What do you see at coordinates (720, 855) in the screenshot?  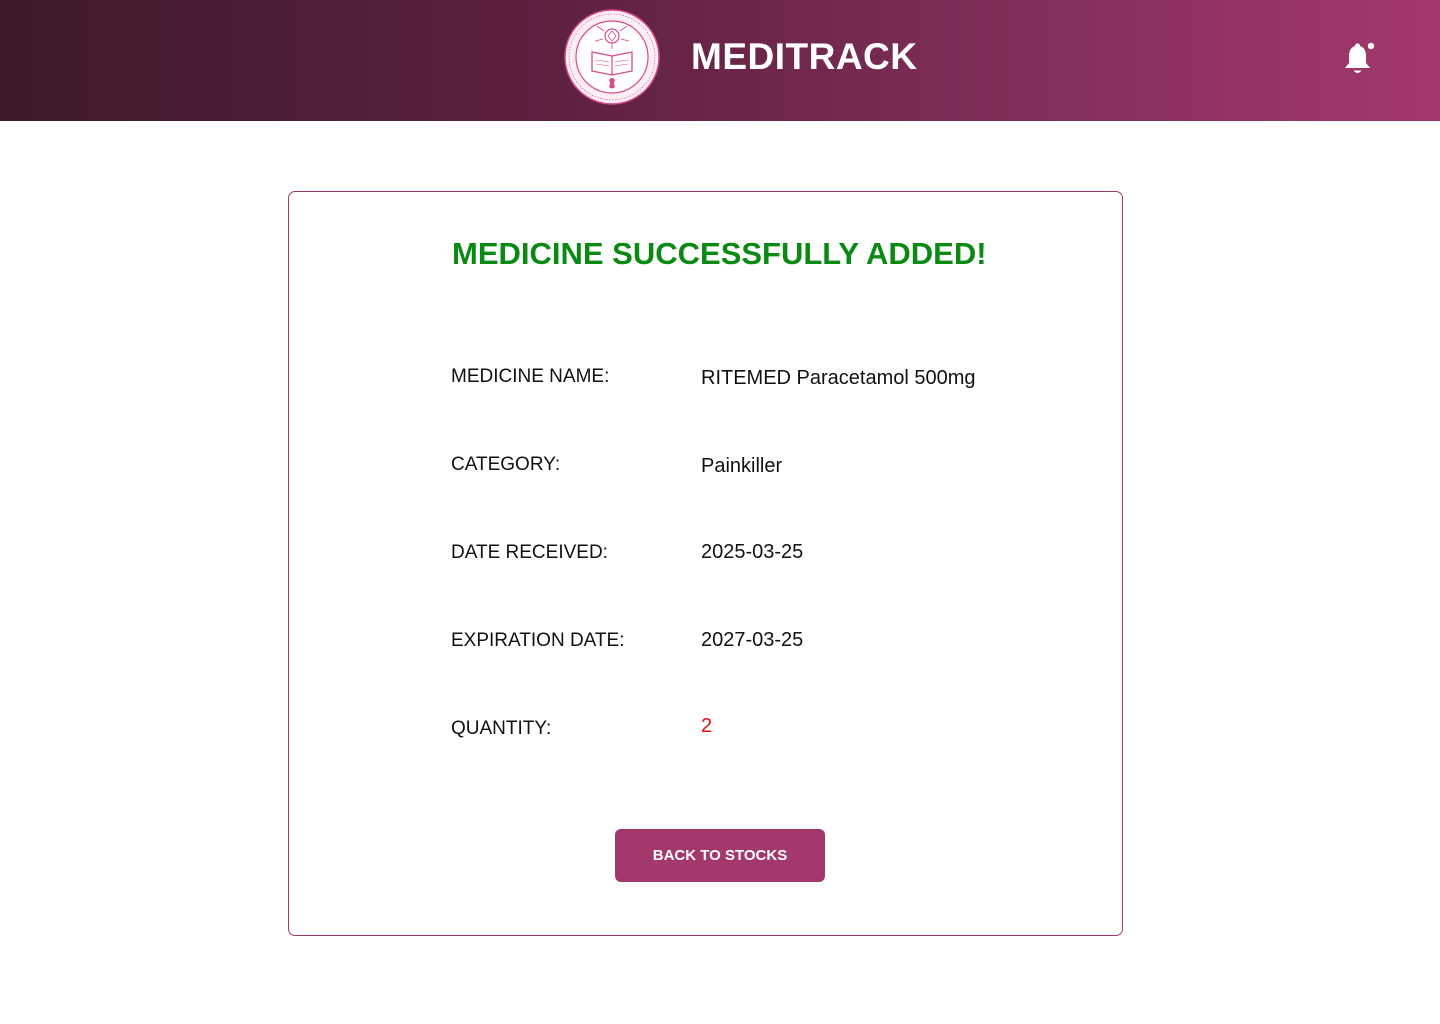 I see `back-to-stocks-button: BACK TO STOCKS` at bounding box center [720, 855].